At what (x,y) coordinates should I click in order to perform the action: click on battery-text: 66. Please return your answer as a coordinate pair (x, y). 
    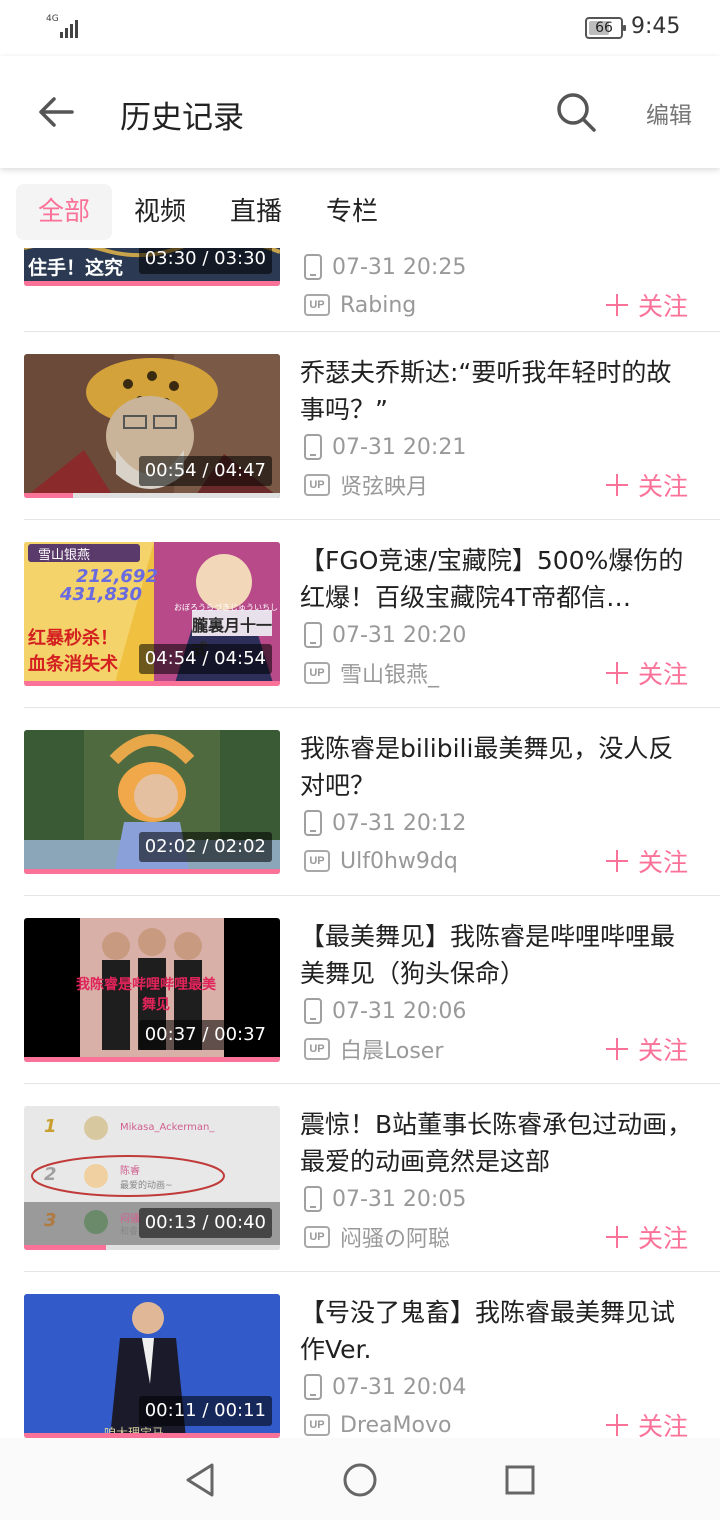
    Looking at the image, I should click on (604, 28).